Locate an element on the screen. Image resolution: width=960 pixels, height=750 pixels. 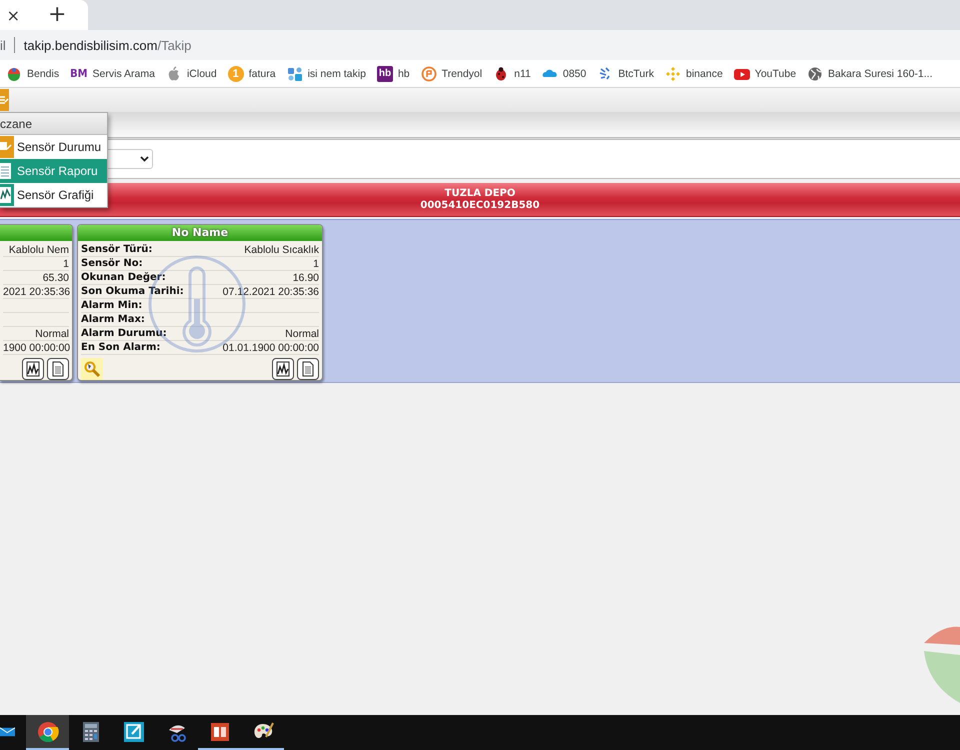
menu-item: Sensör Grafiği is located at coordinates (53, 195).